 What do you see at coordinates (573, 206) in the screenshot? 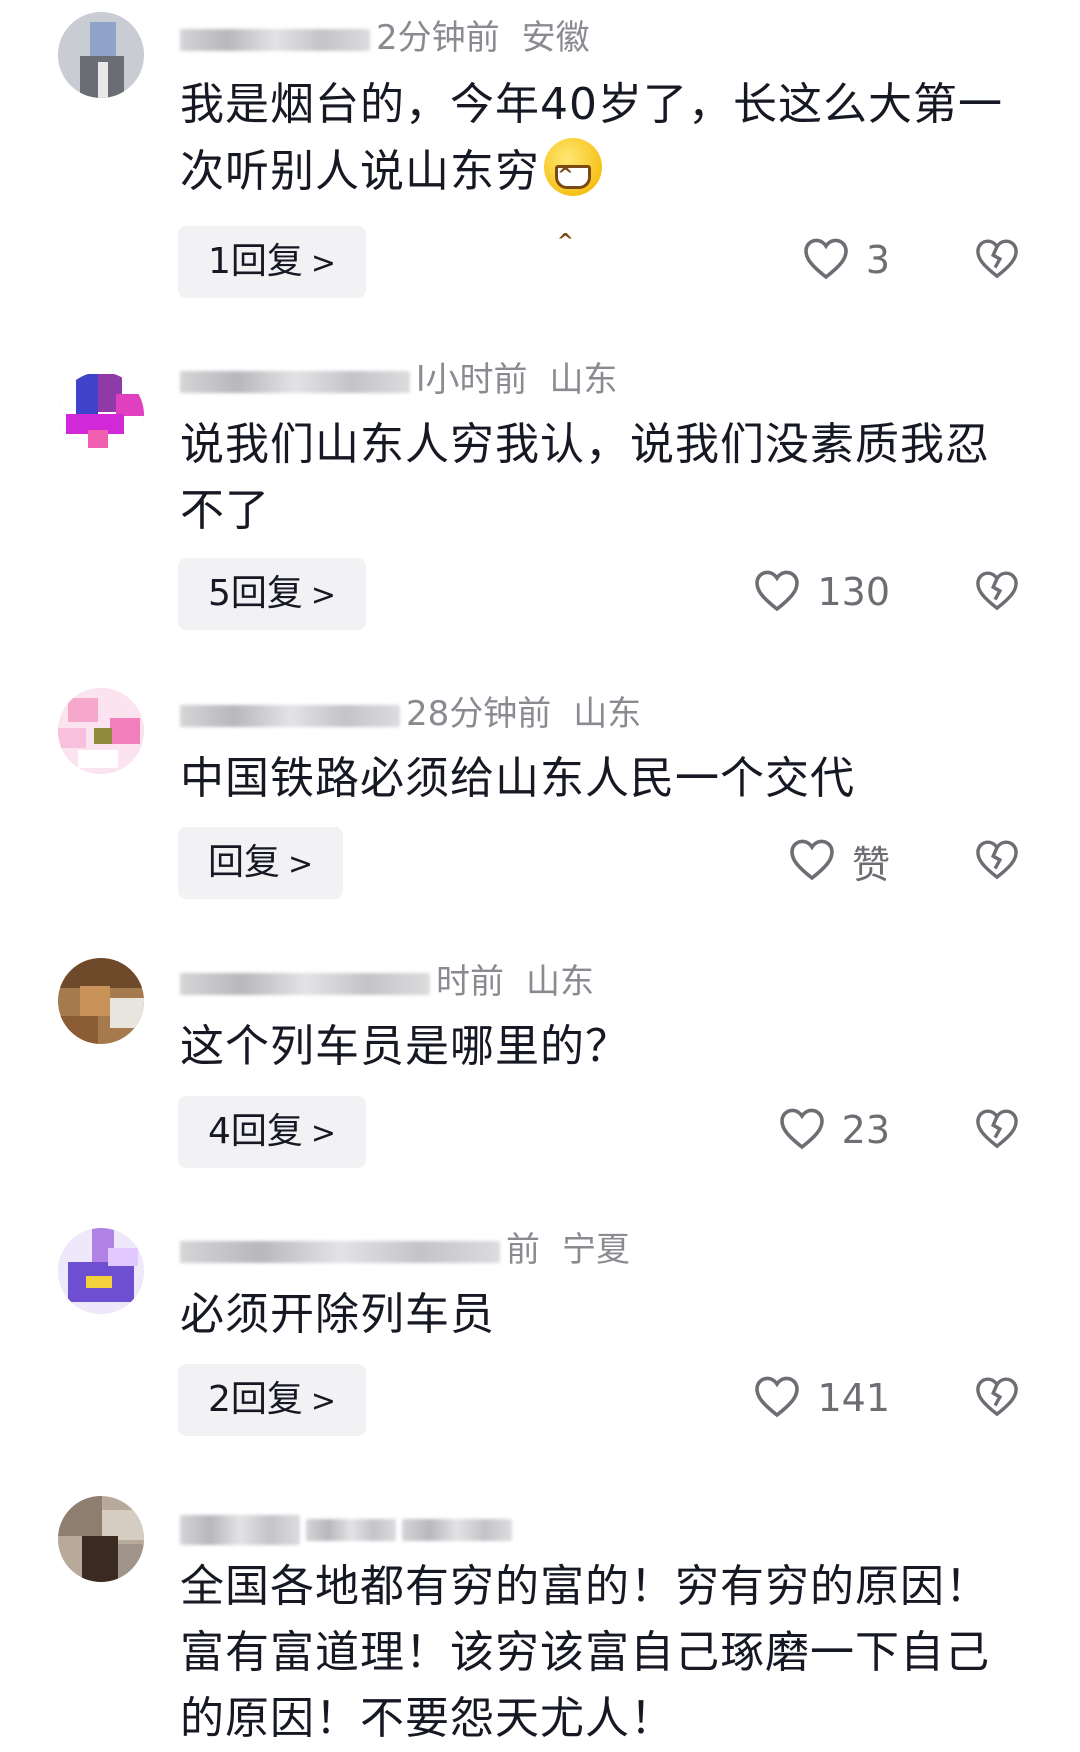
I see `grinning-face-icon` at bounding box center [573, 206].